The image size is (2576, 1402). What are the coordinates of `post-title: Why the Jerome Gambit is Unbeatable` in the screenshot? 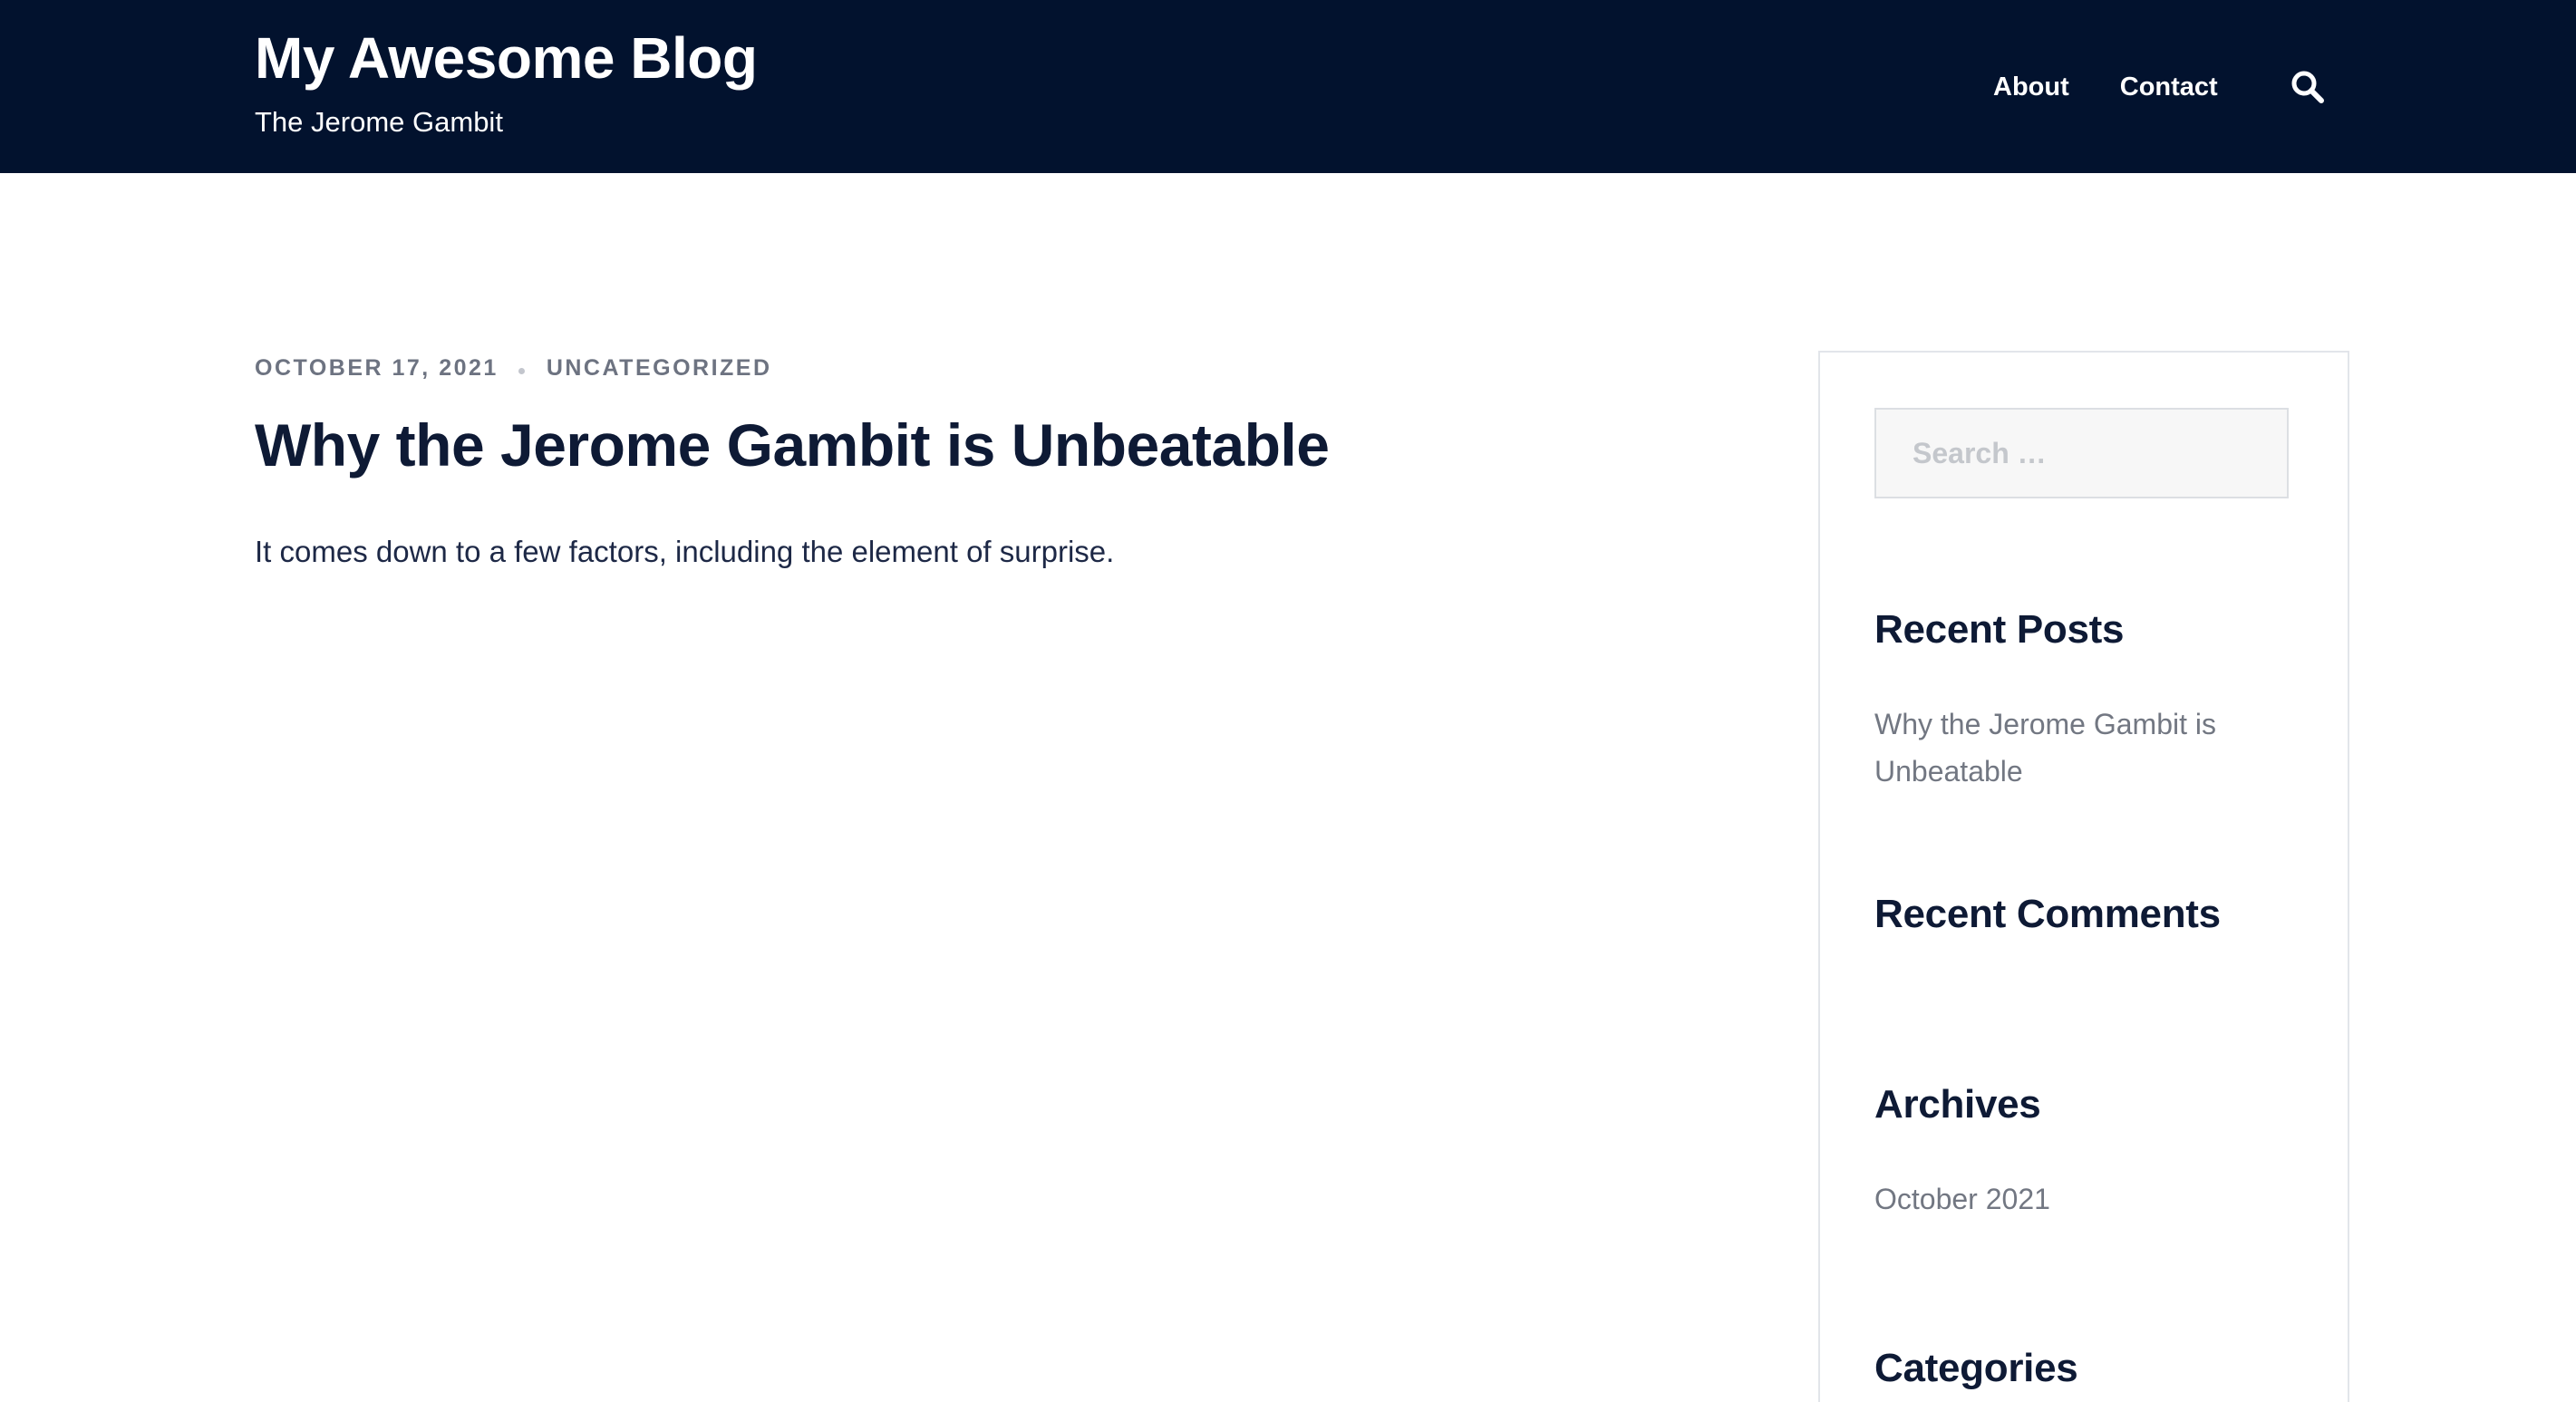 It's located at (792, 445).